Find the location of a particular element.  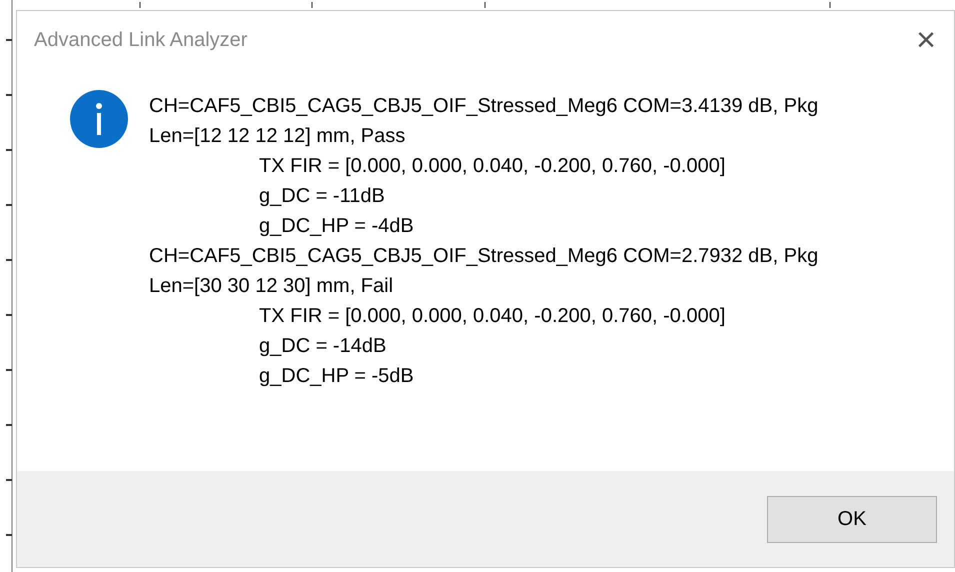

close-button: × is located at coordinates (926, 40).